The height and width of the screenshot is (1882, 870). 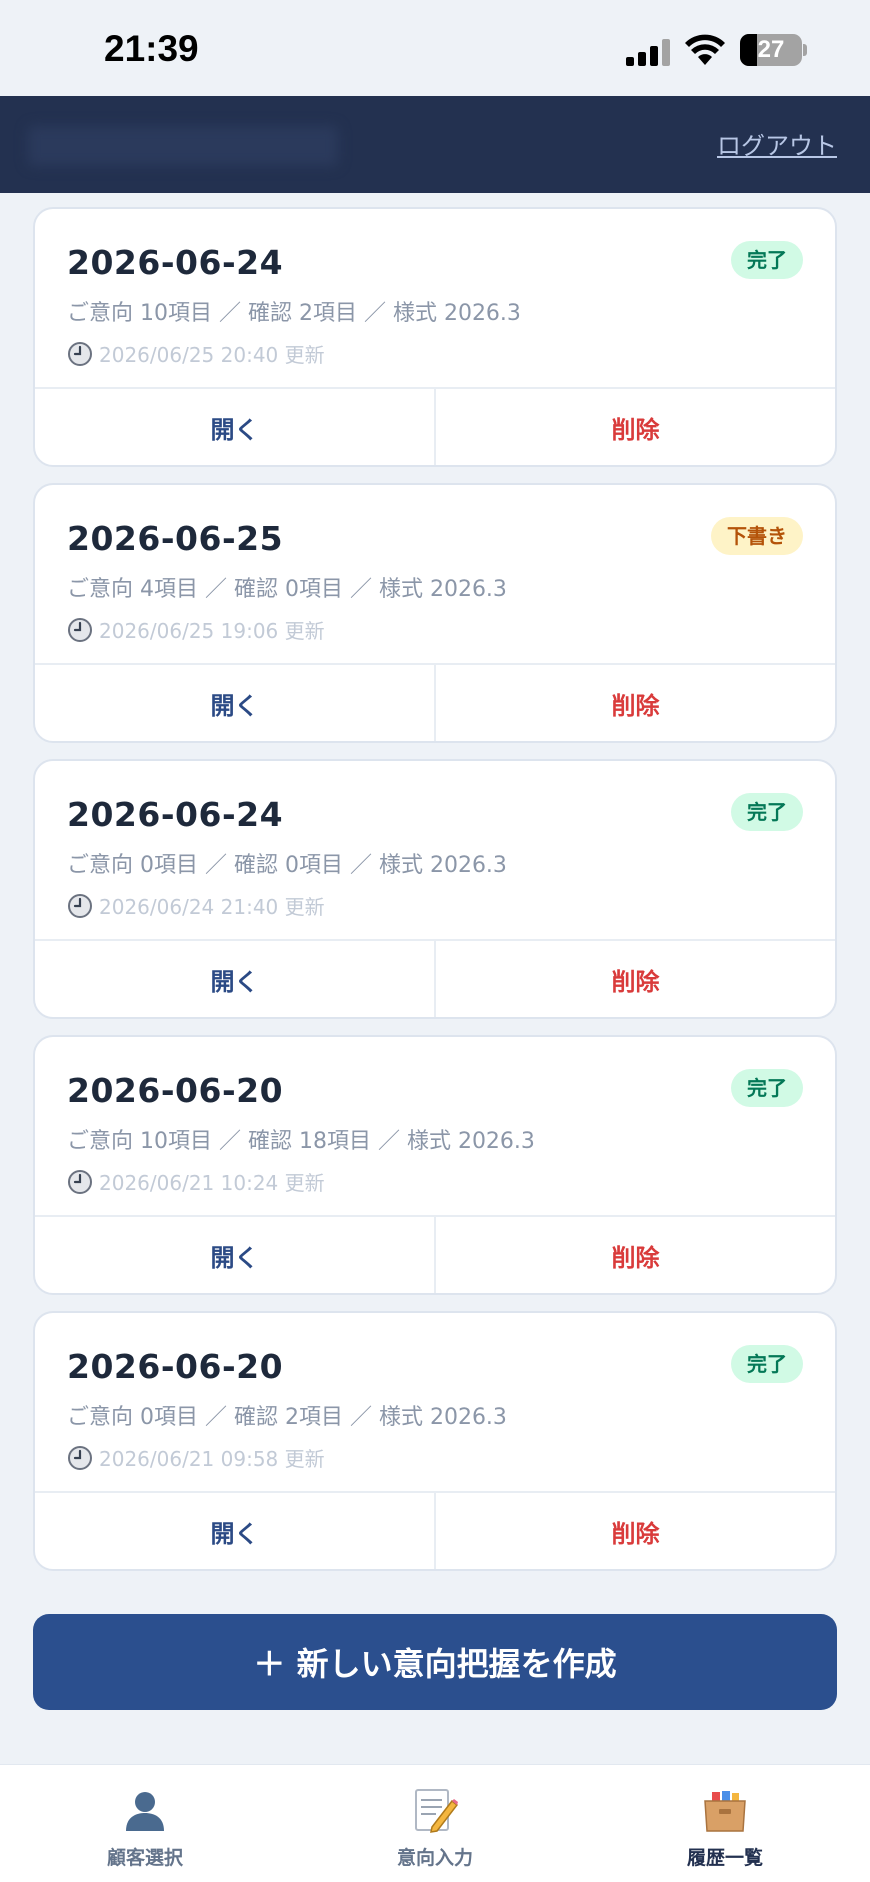 What do you see at coordinates (212, 1183) in the screenshot?
I see `updated-text: 2026/06/21 10:24 更新` at bounding box center [212, 1183].